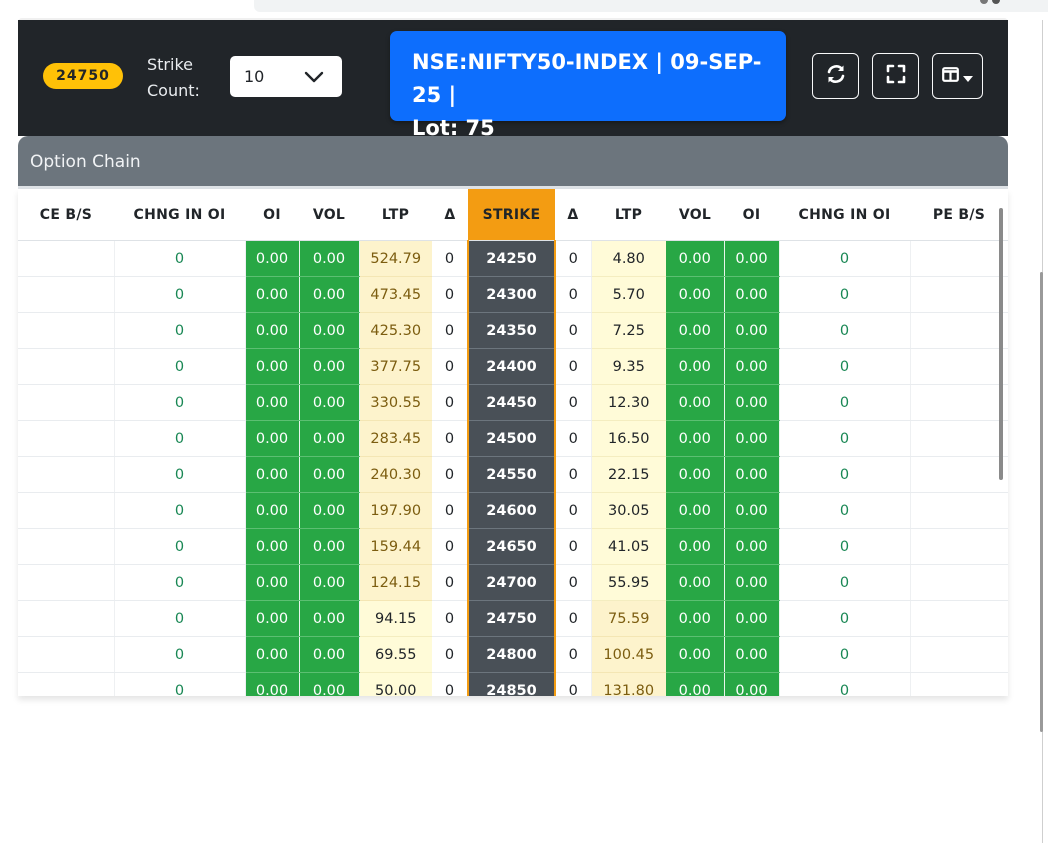 The width and height of the screenshot is (1048, 843). What do you see at coordinates (83, 76) in the screenshot?
I see `spot-price-badge: 24750` at bounding box center [83, 76].